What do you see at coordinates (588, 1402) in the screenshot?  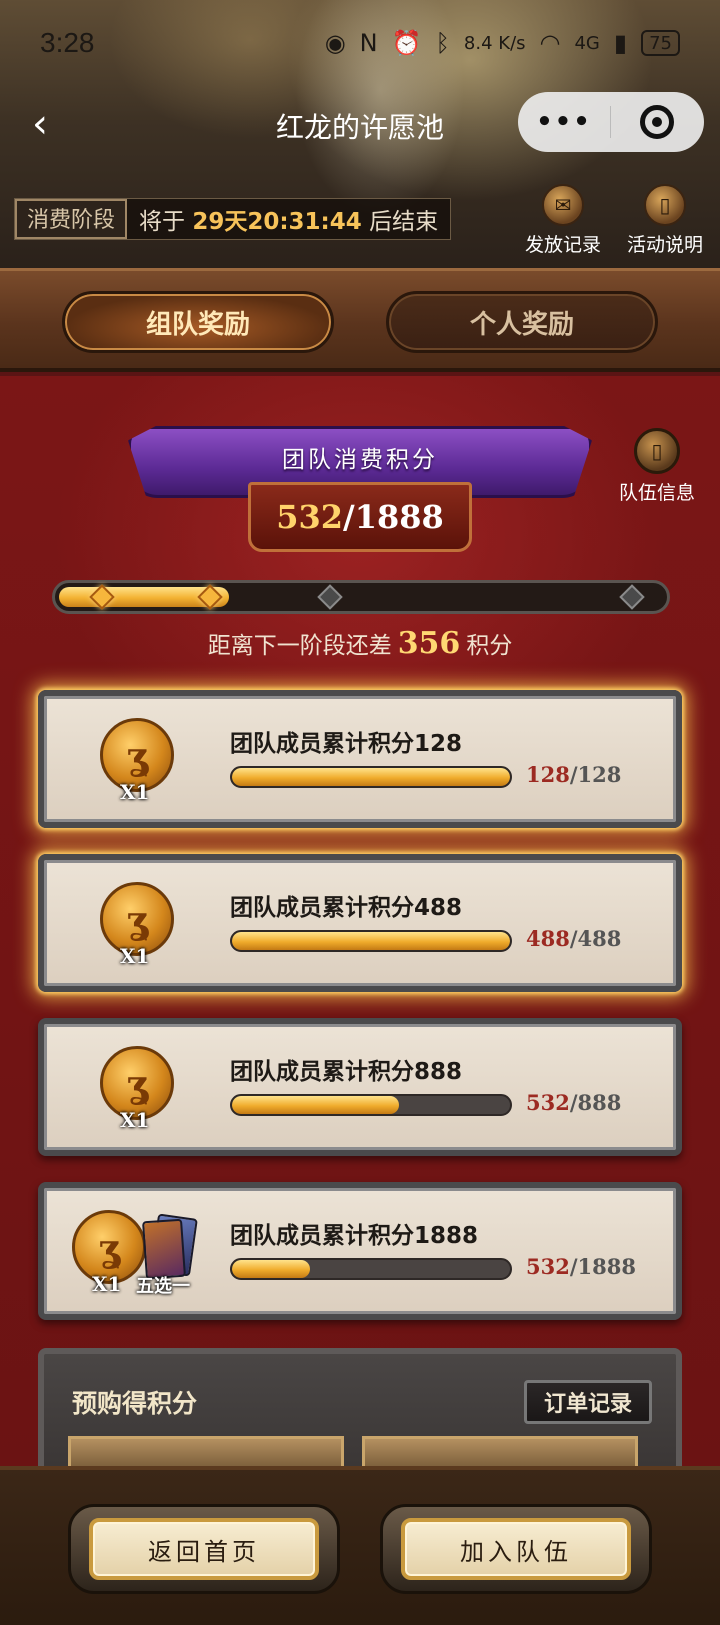 I see `order-records-button: 订单记录` at bounding box center [588, 1402].